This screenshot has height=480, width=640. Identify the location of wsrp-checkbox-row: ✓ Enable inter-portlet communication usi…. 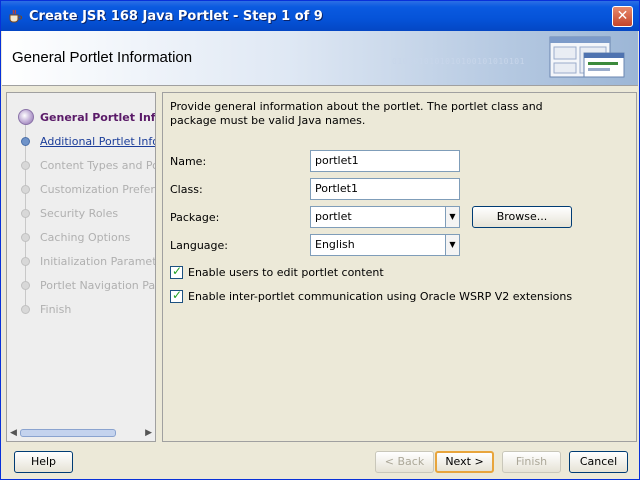
(371, 296).